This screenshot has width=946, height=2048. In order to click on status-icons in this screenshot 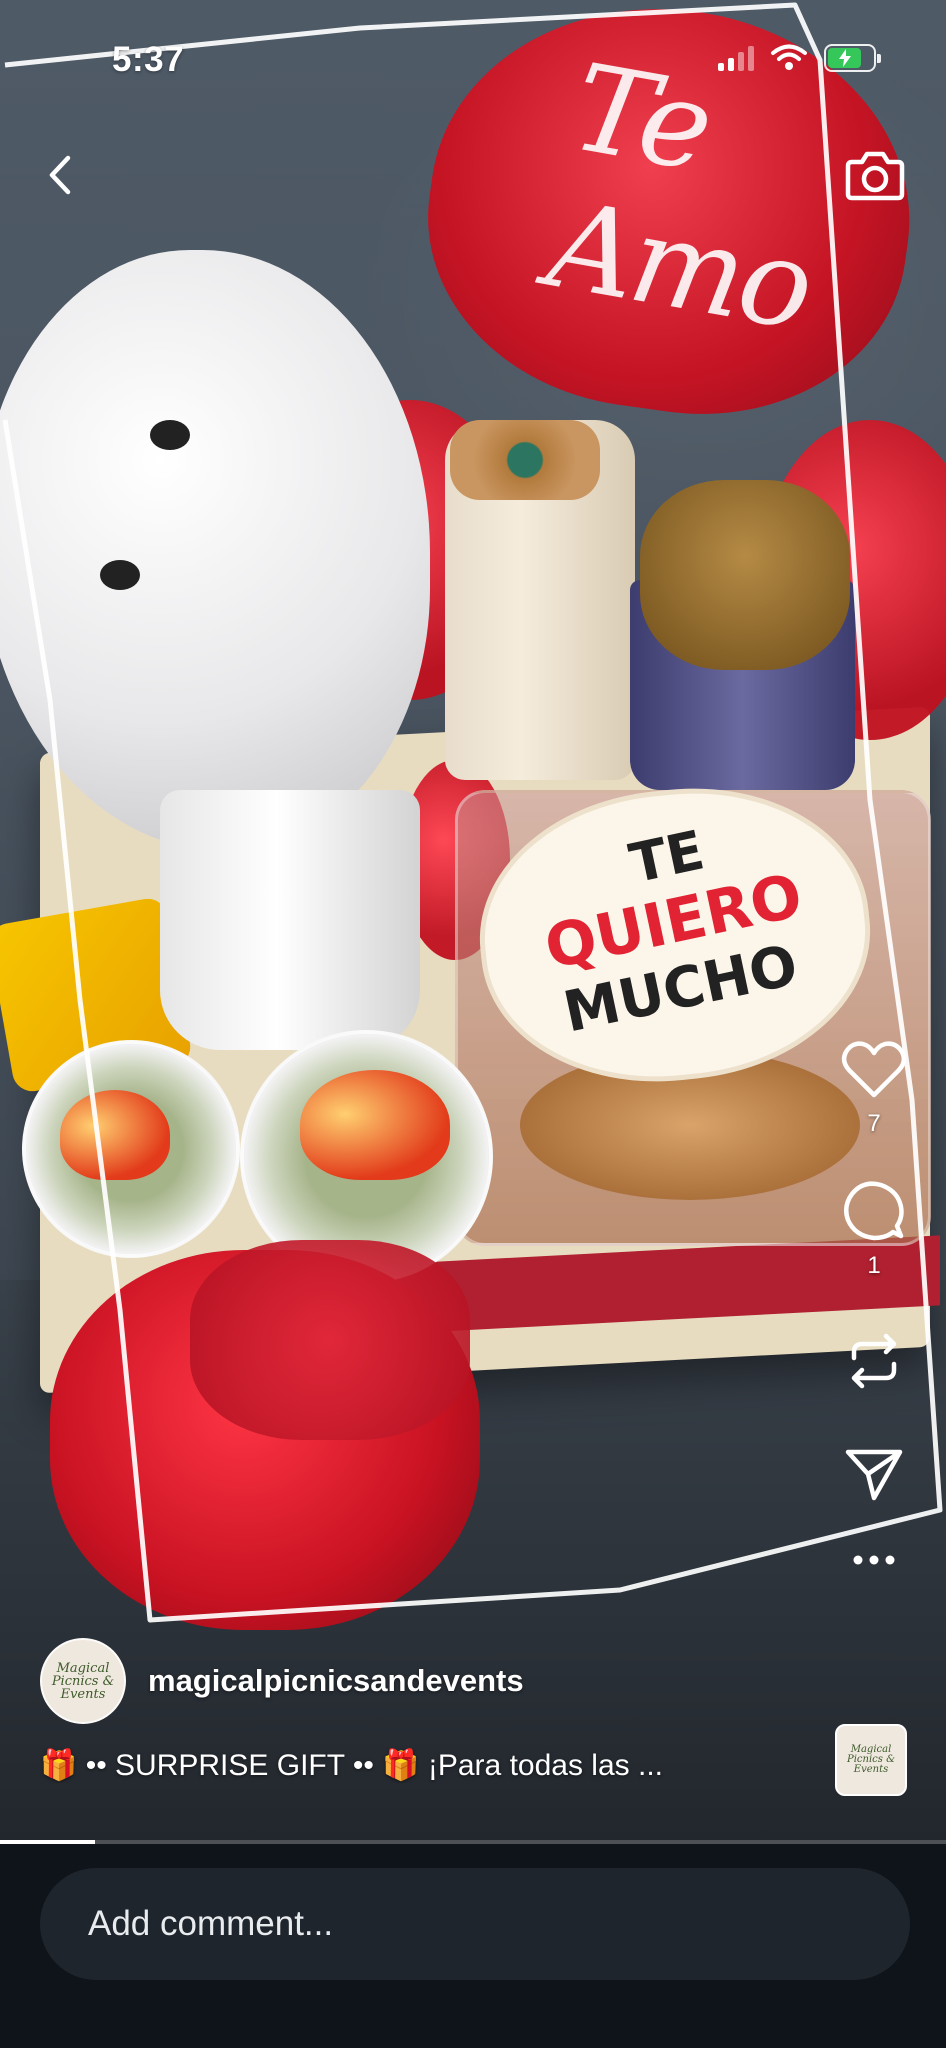, I will do `click(799, 58)`.